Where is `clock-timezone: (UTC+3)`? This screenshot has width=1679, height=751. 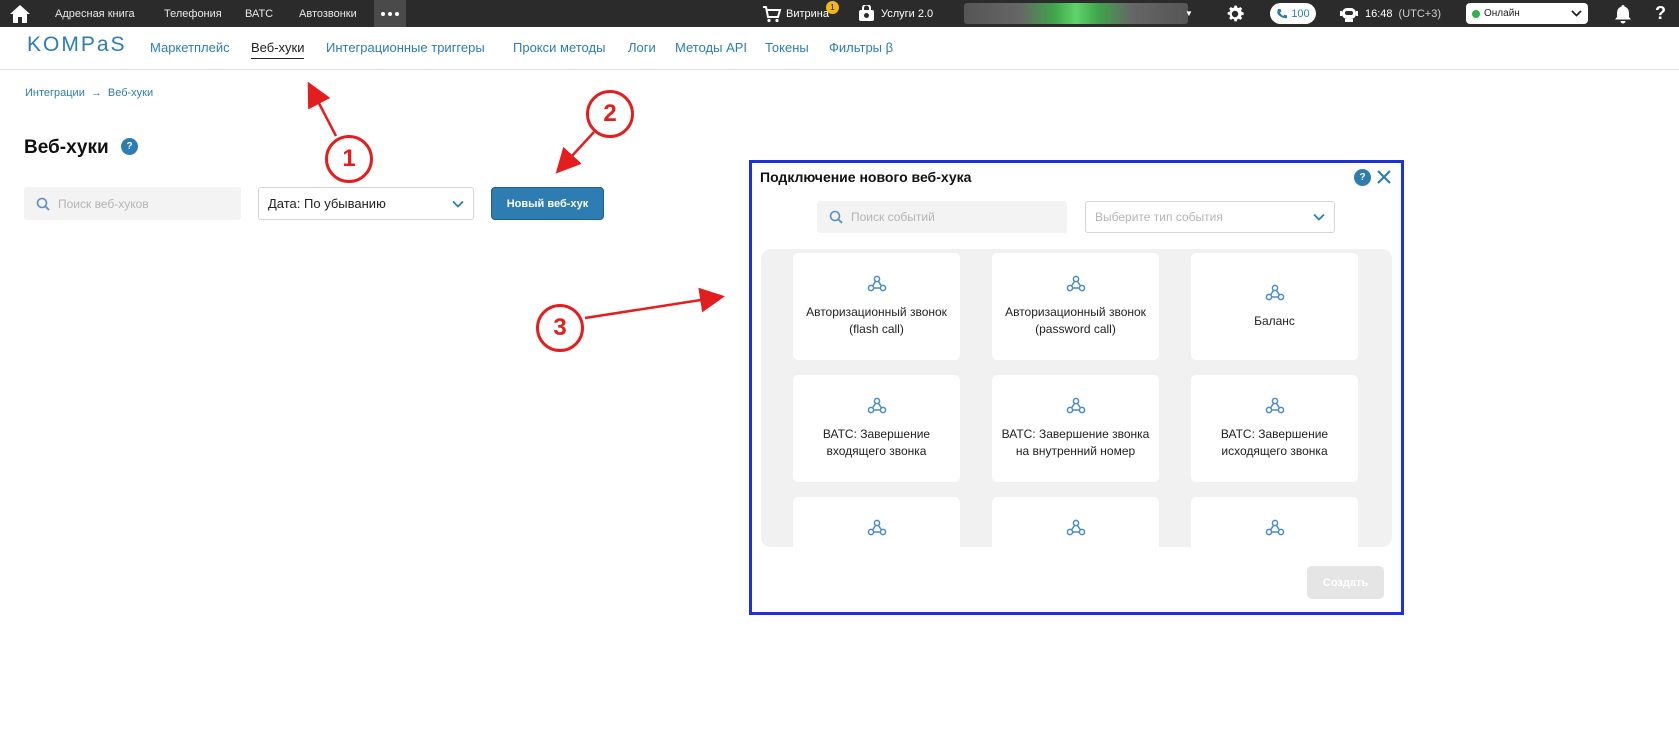 clock-timezone: (UTC+3) is located at coordinates (1420, 13).